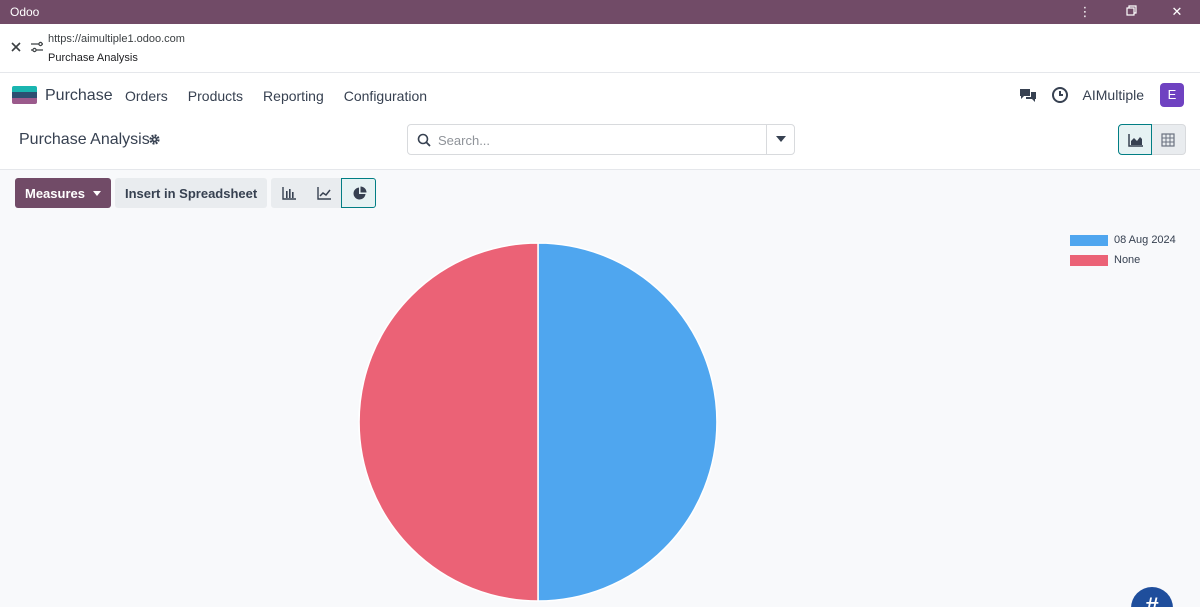 The image size is (1200, 607). What do you see at coordinates (16, 47) in the screenshot?
I see `close-icon` at bounding box center [16, 47].